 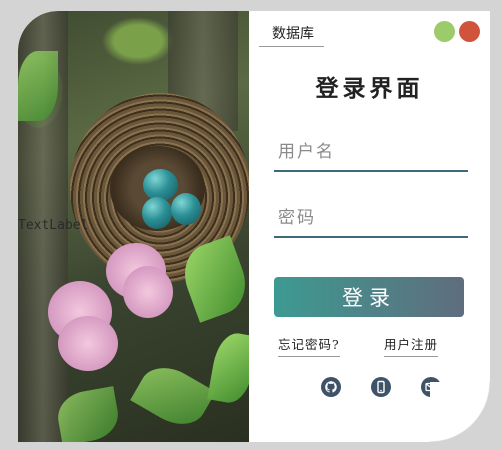 I want to click on login-button: 登录, so click(x=369, y=297).